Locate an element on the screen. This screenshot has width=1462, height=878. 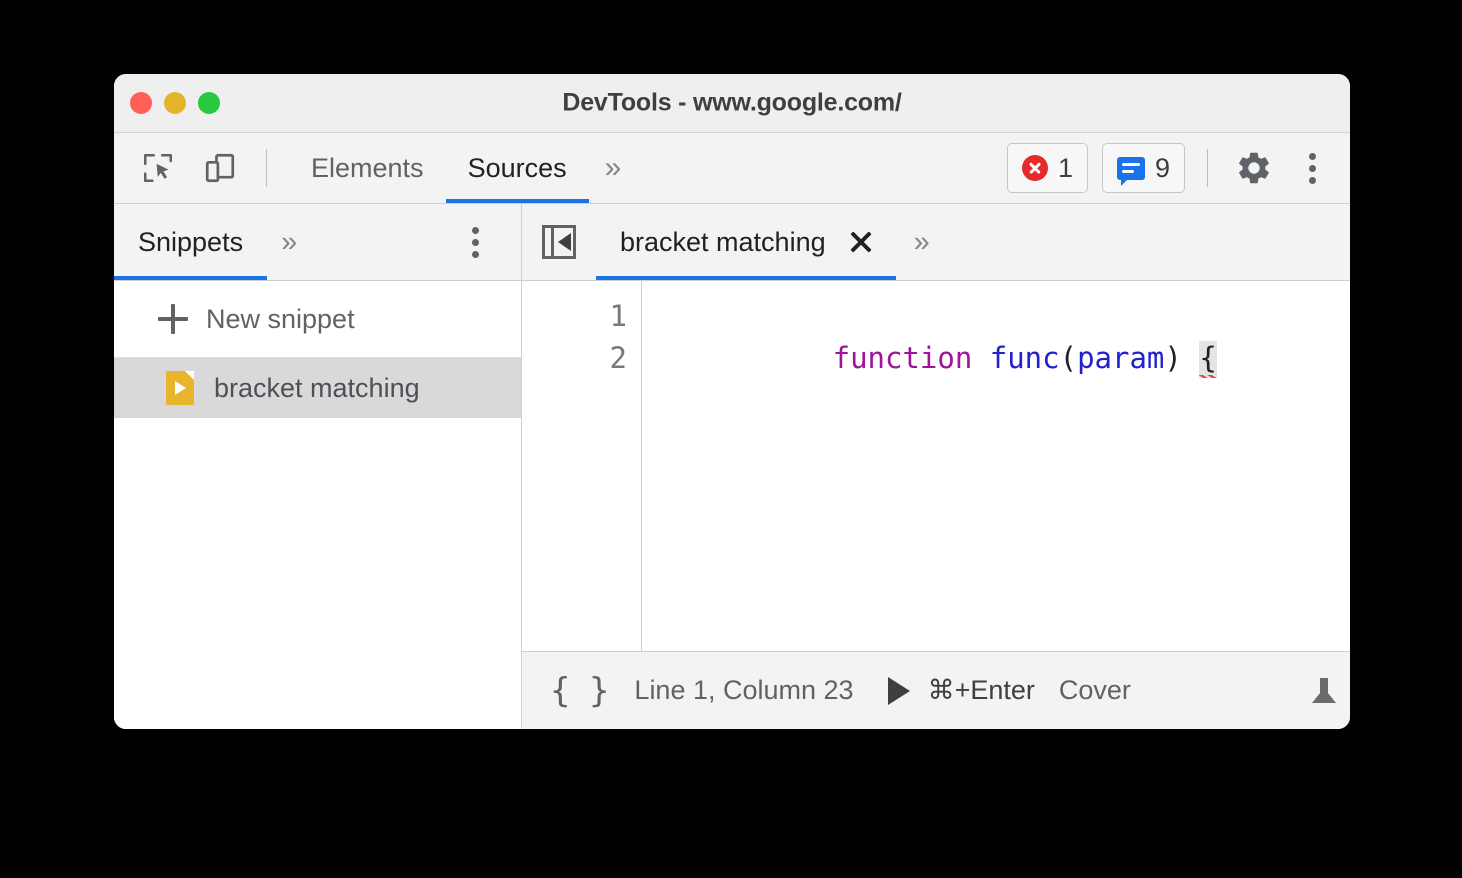
more-editor-tabs-button: » is located at coordinates (922, 242).